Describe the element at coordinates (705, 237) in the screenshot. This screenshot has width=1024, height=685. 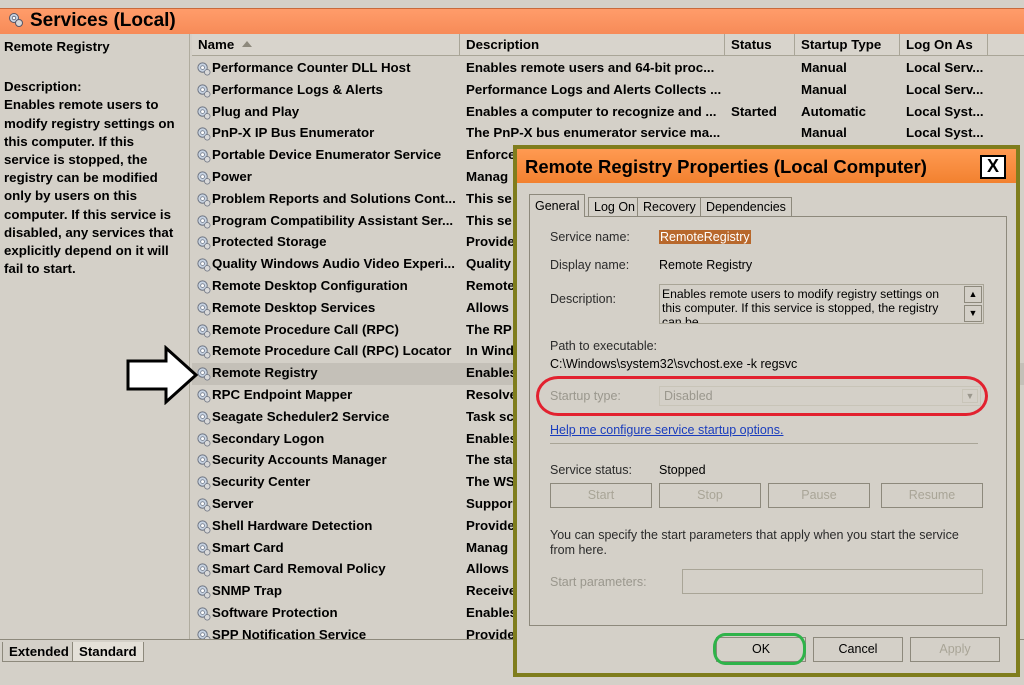
I see `service-name-value: RemoteRegistry` at that location.